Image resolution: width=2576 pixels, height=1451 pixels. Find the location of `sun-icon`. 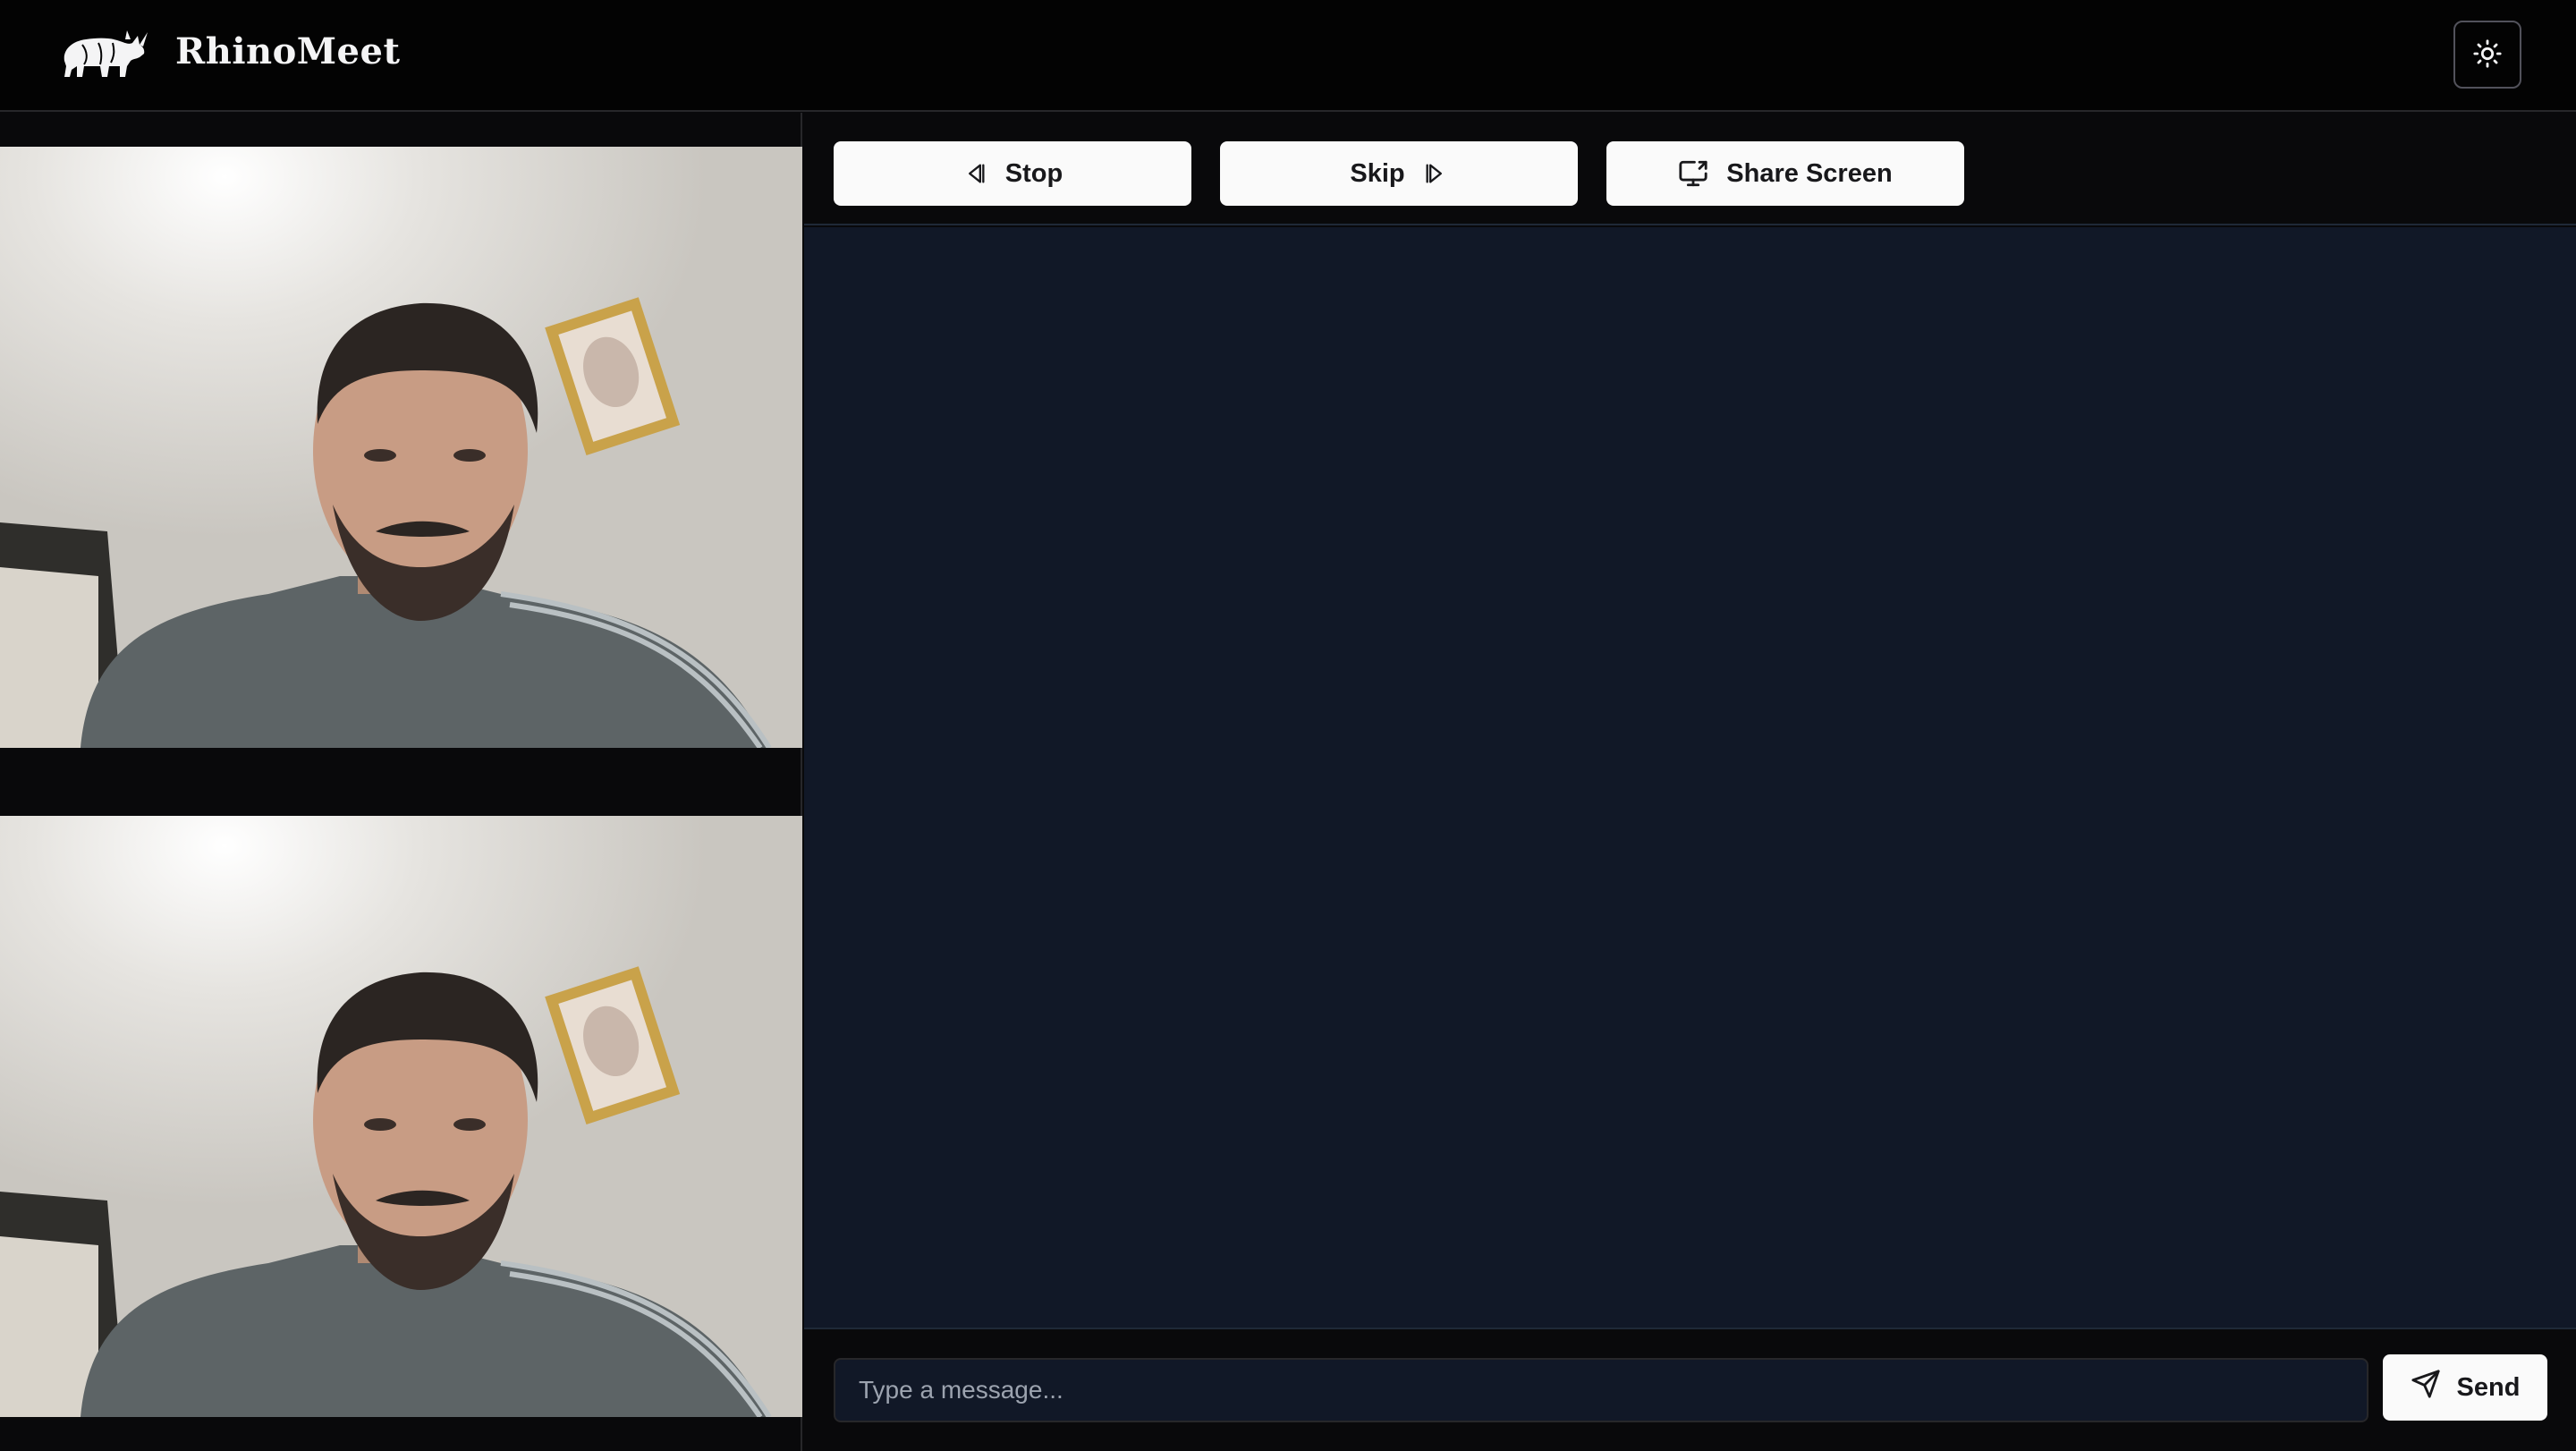

sun-icon is located at coordinates (2487, 55).